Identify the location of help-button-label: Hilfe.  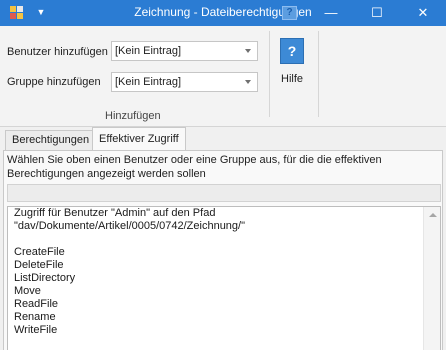
(292, 79).